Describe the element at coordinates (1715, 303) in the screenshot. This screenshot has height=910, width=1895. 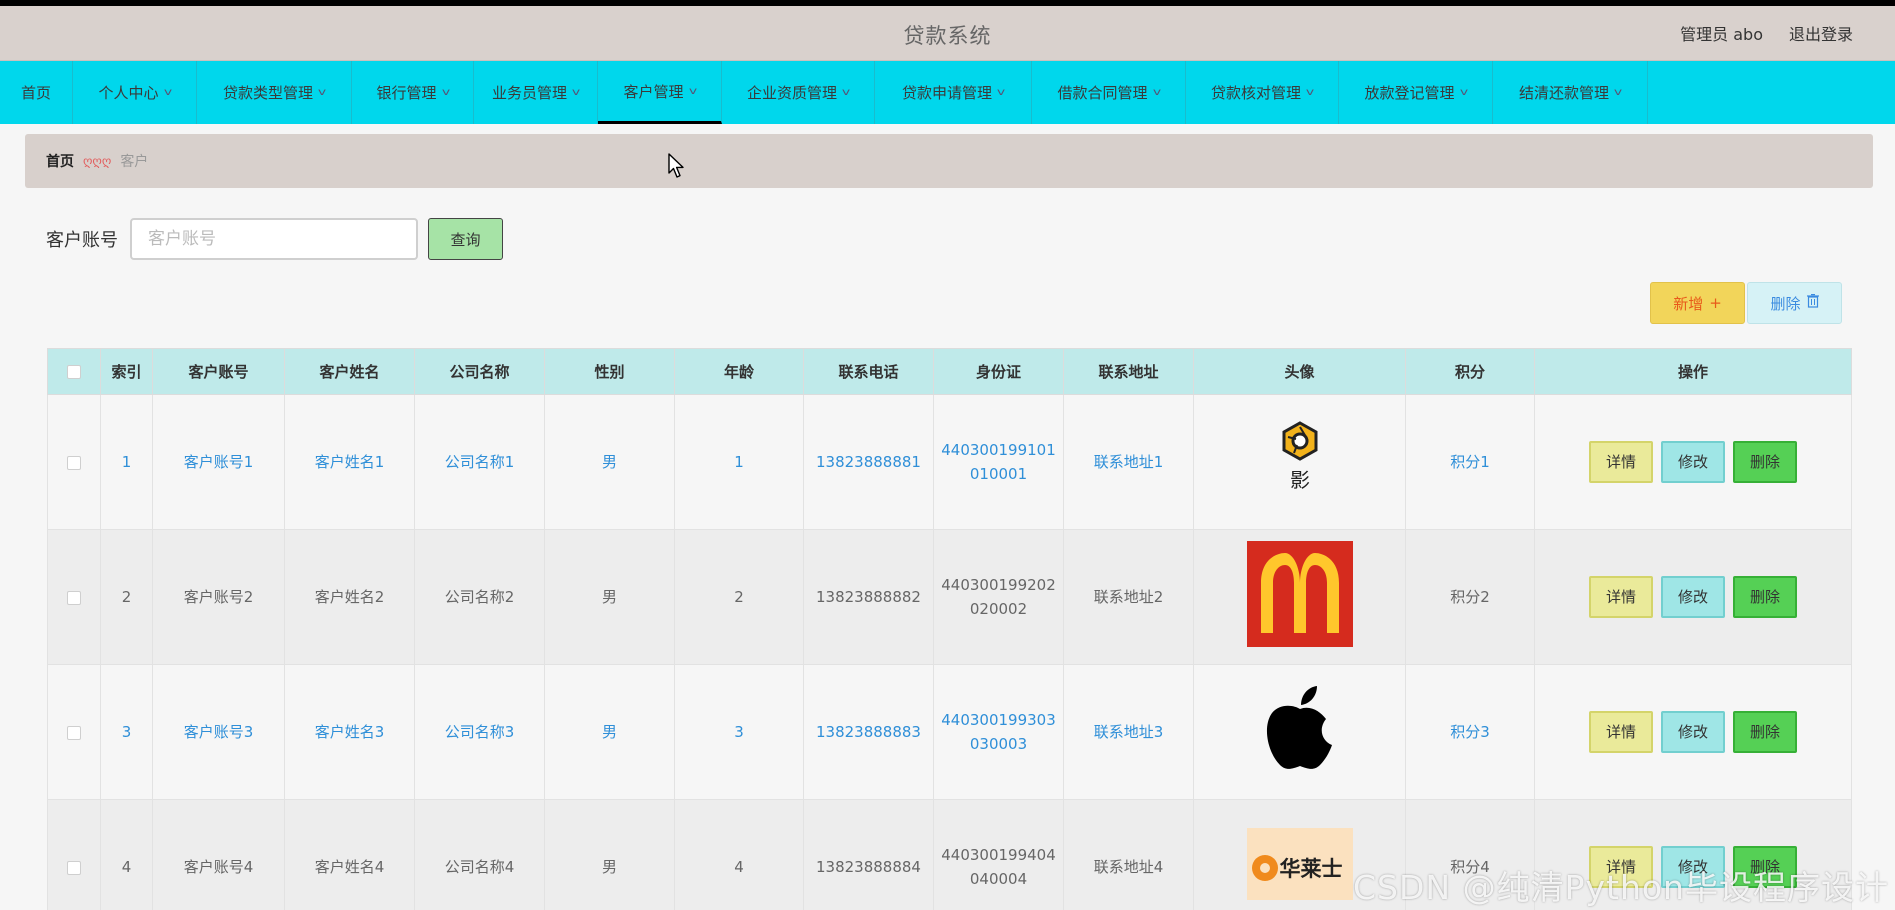
I see `plus-icon: +` at that location.